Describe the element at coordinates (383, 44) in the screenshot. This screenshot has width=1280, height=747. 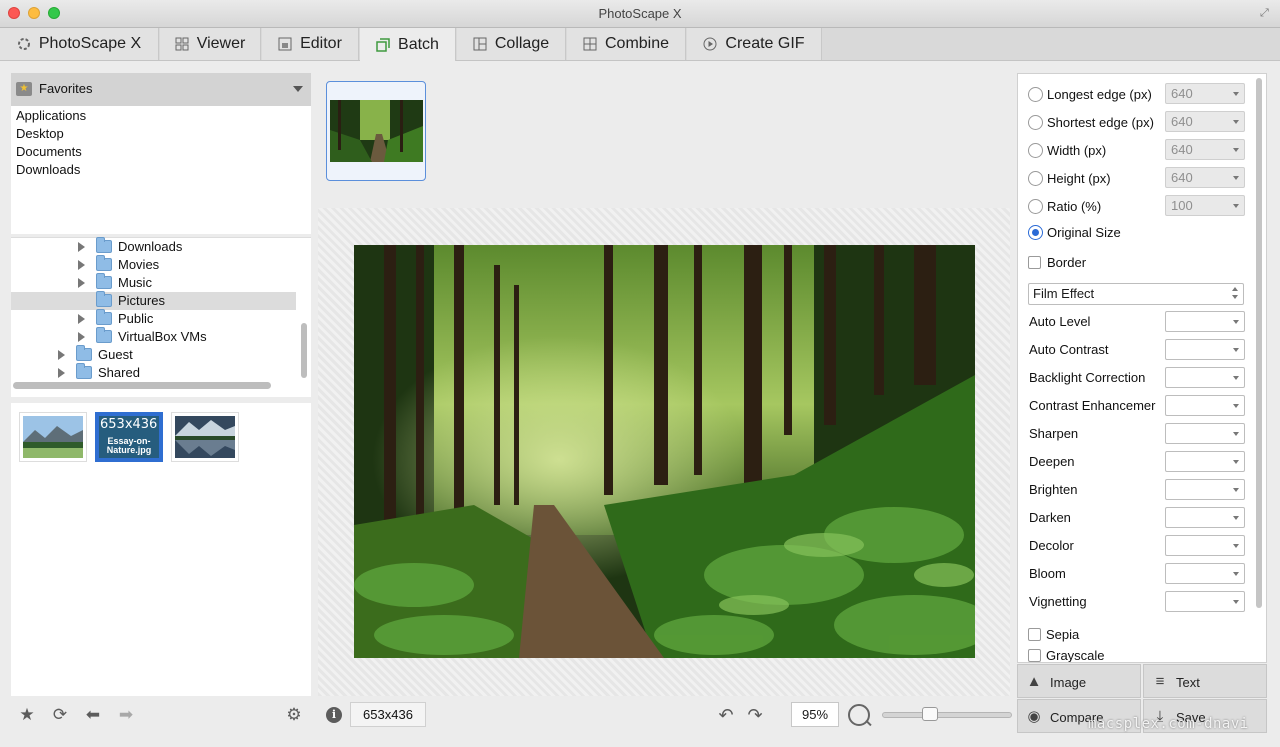
I see `batch-icon` at that location.